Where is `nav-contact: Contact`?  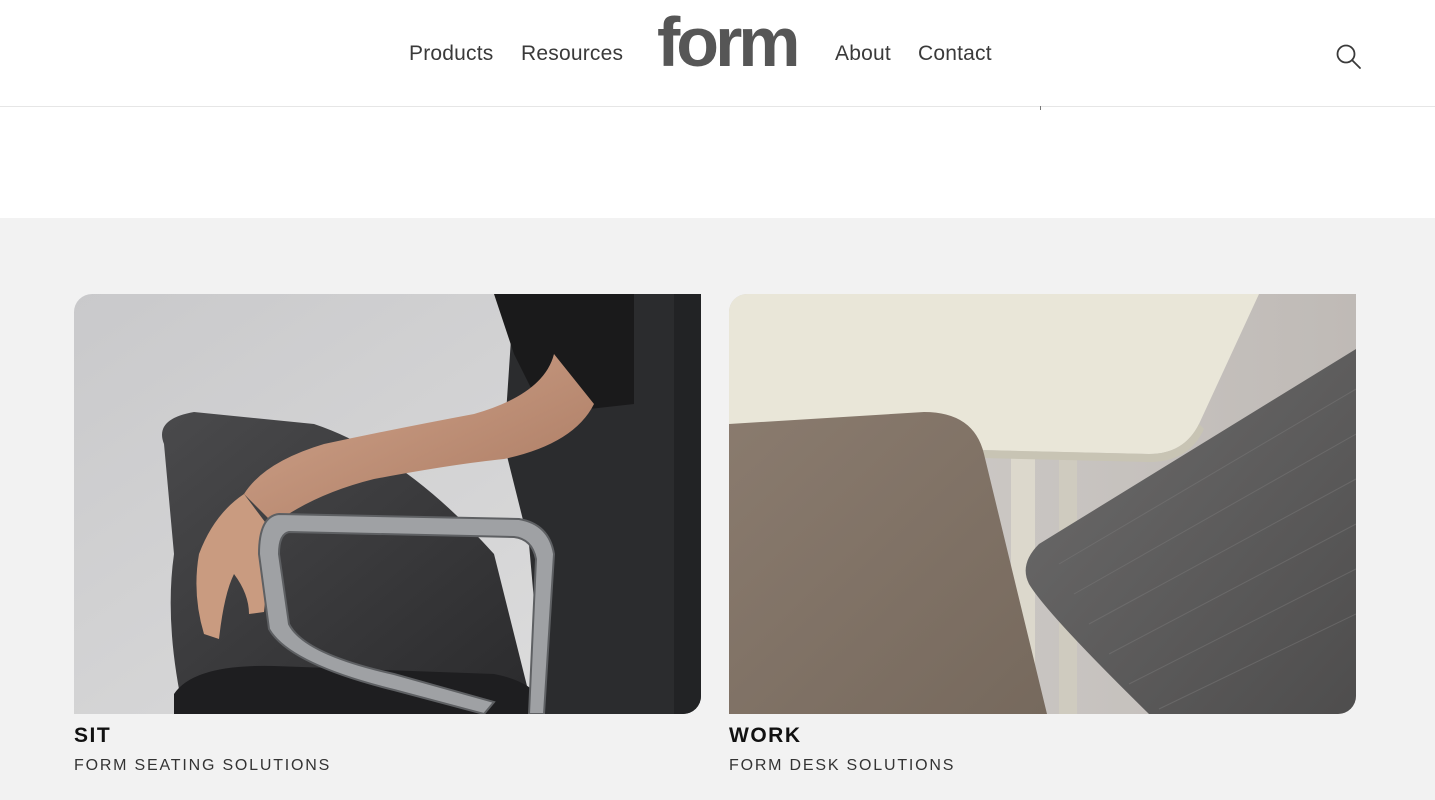
nav-contact: Contact is located at coordinates (955, 54).